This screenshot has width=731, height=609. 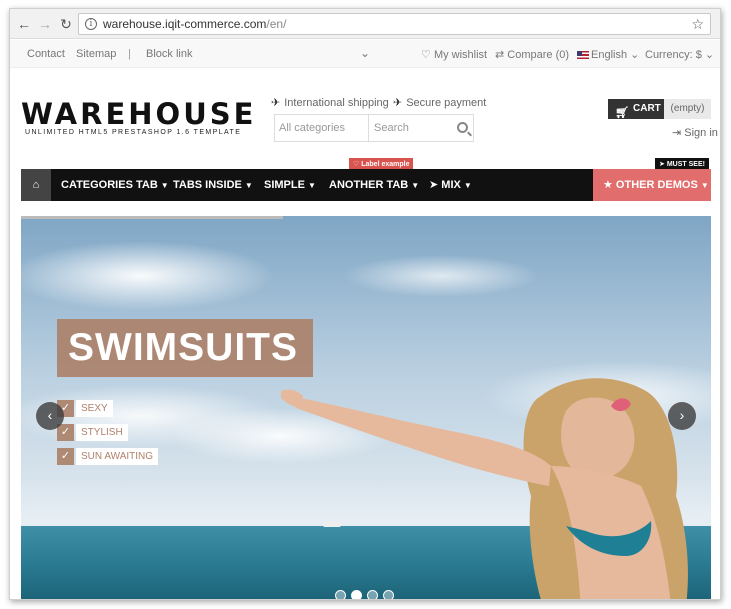 I want to click on star-icon: ★, so click(x=609, y=185).